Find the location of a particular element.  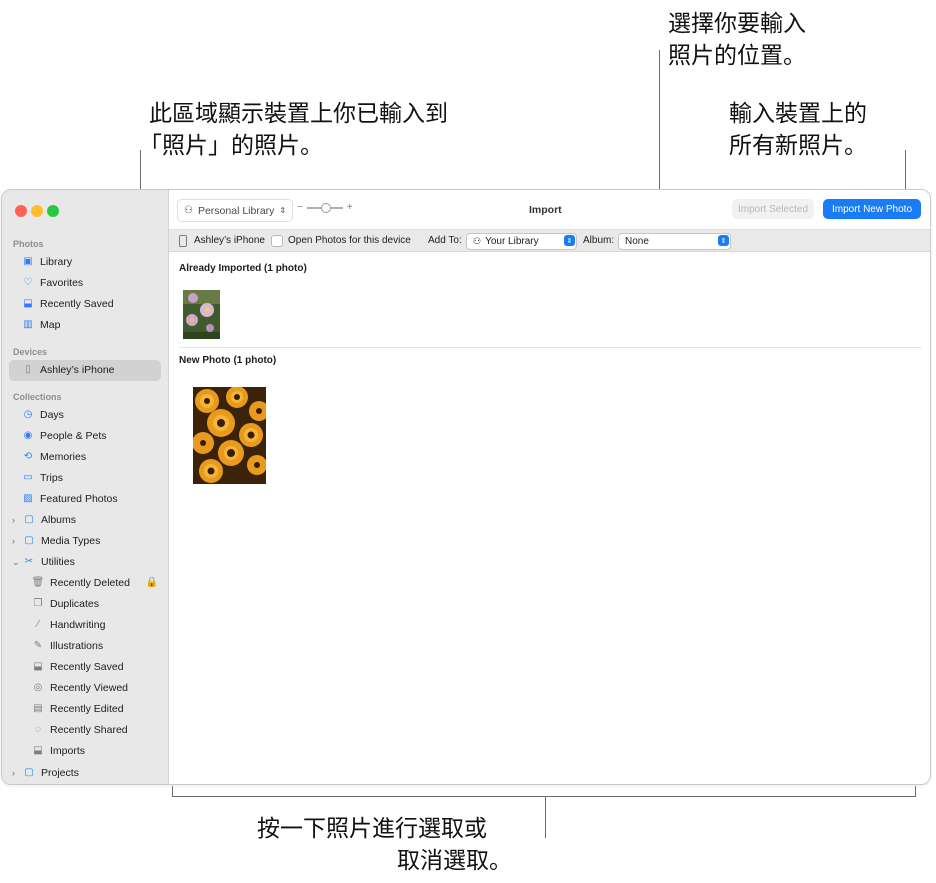

close-window-button is located at coordinates (21, 211).